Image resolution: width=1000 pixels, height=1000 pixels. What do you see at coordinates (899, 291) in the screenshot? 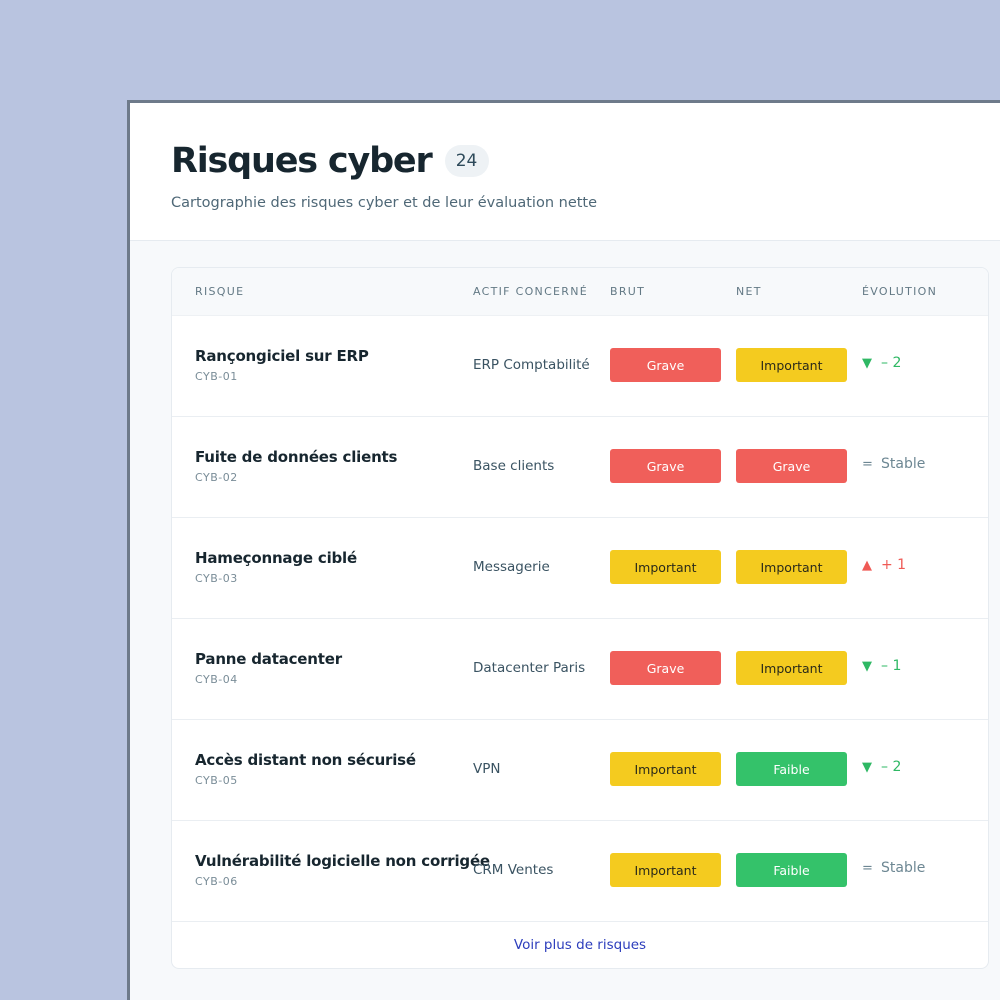
I see `column-header-evolution: Évolution` at bounding box center [899, 291].